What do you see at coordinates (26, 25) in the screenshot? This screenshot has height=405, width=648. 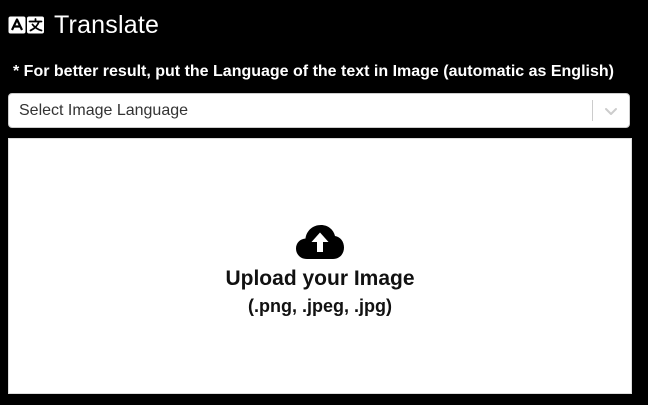 I see `translate-icon` at bounding box center [26, 25].